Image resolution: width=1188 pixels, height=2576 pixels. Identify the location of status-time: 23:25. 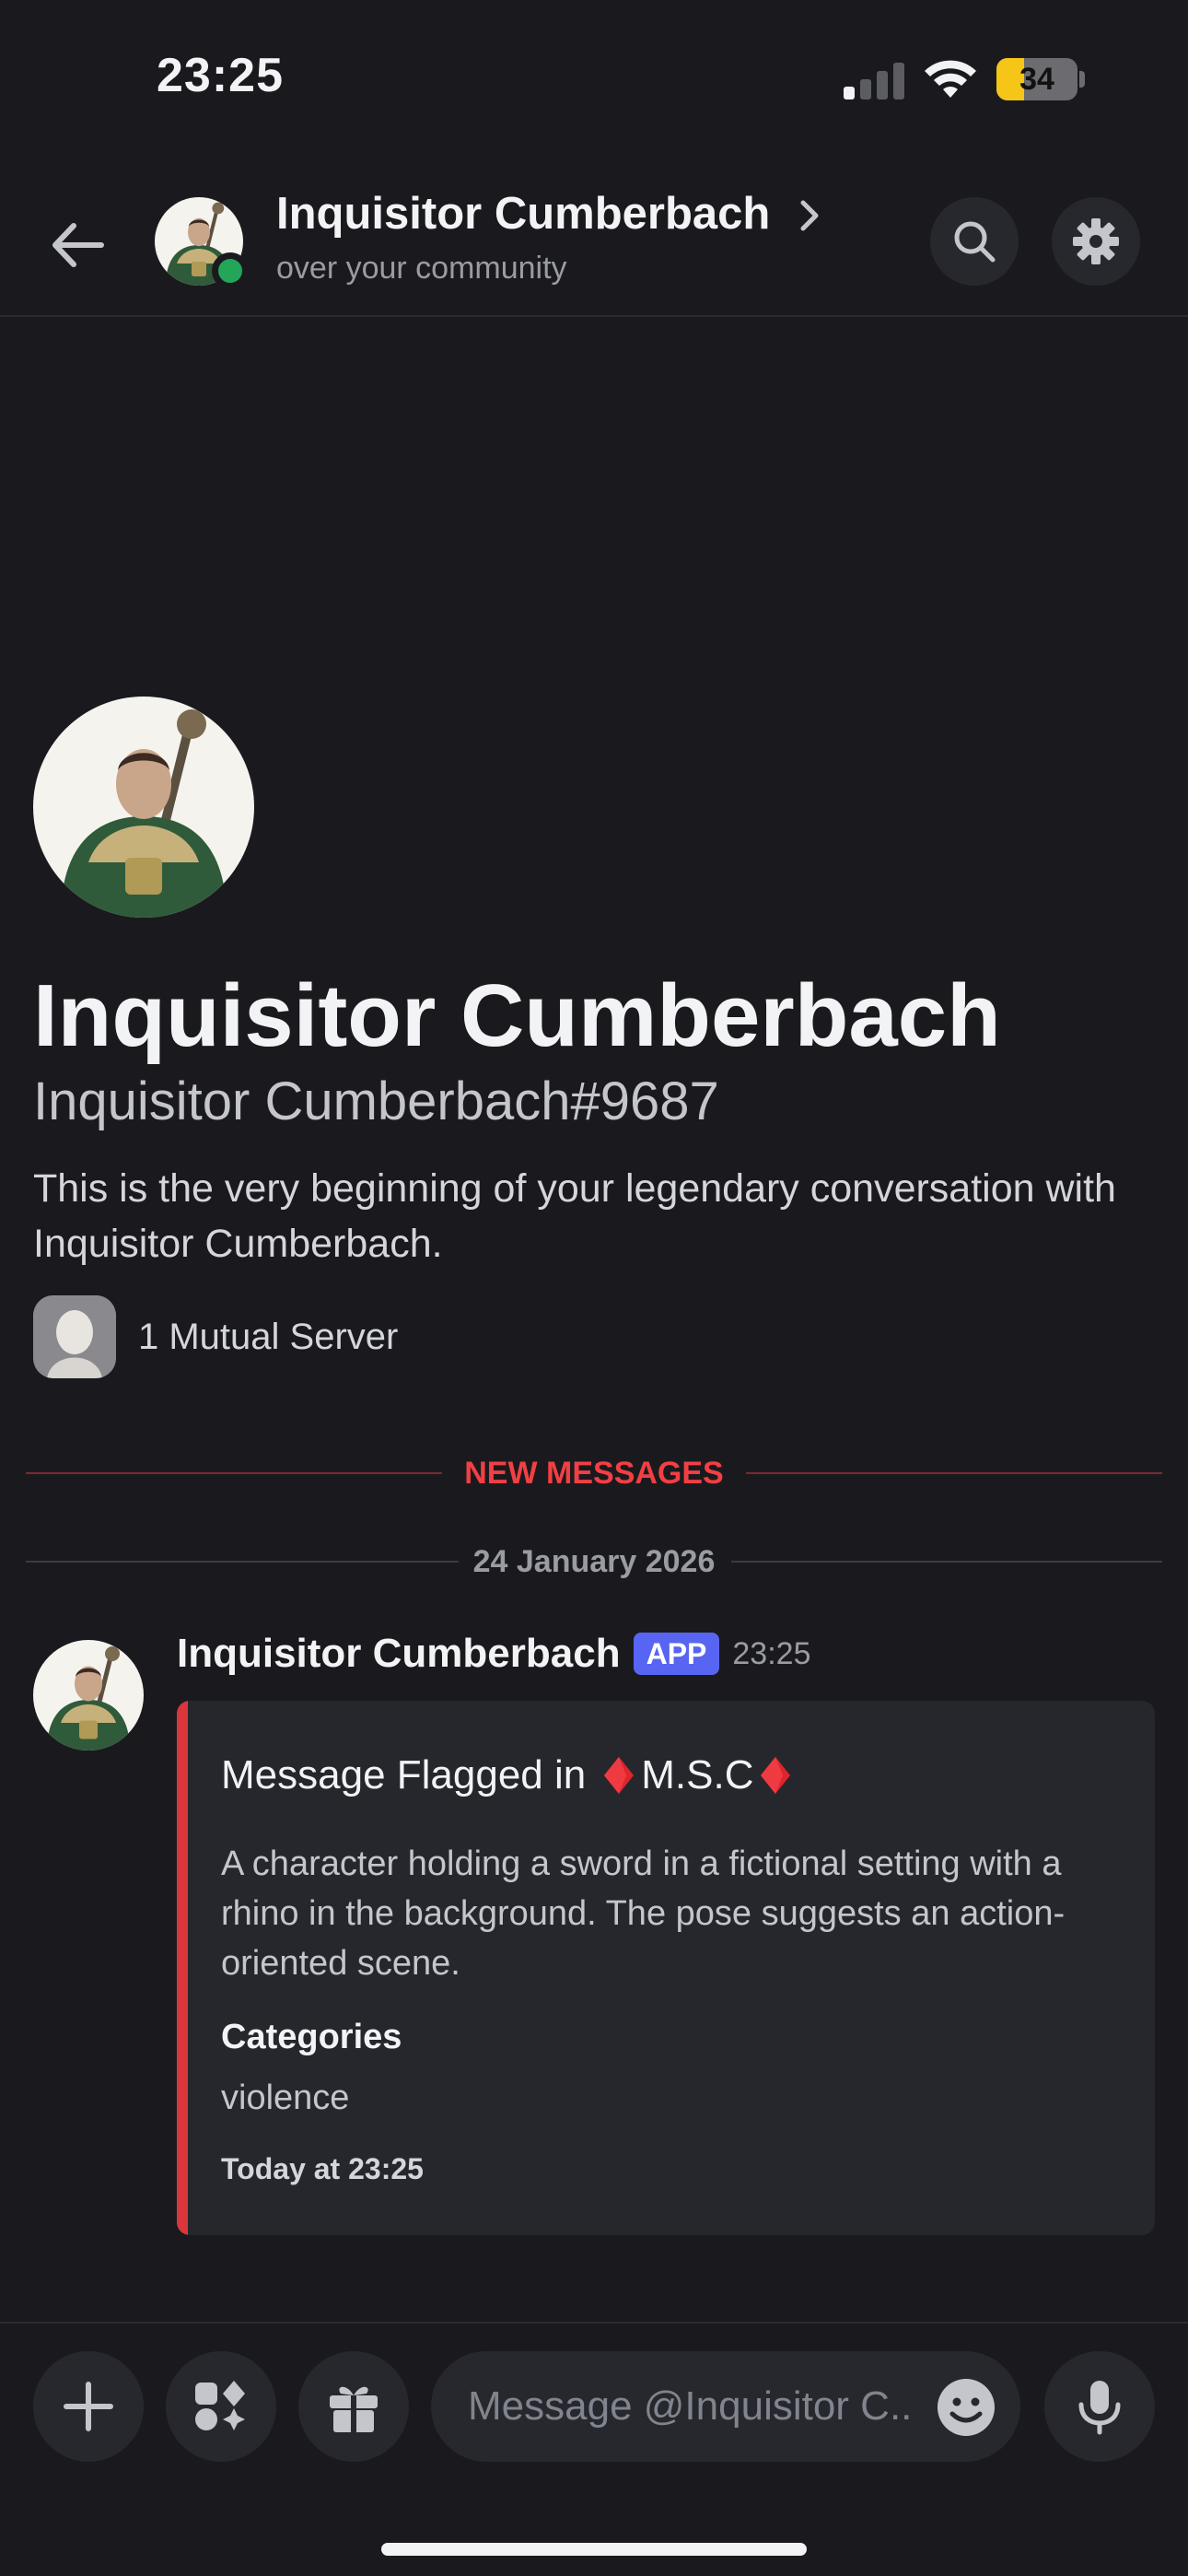
(220, 75).